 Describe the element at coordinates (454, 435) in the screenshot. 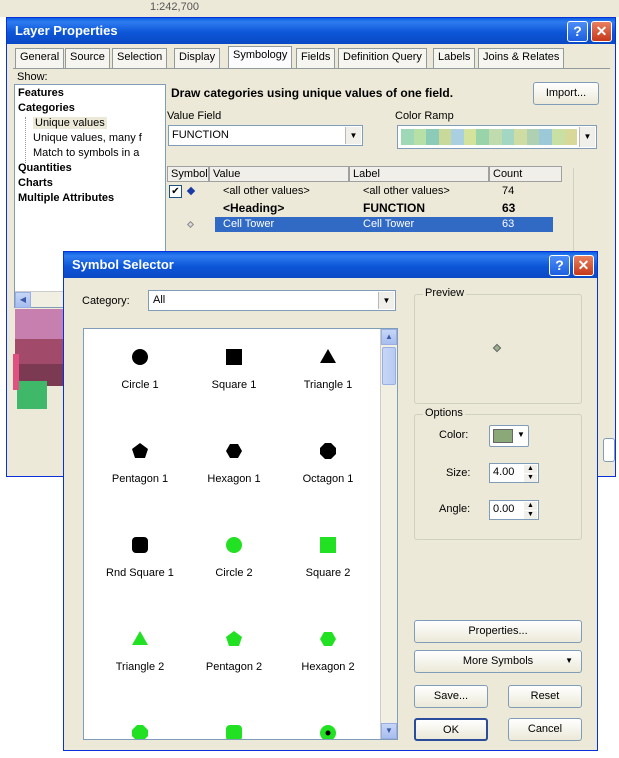

I see `color-label: Color:` at that location.